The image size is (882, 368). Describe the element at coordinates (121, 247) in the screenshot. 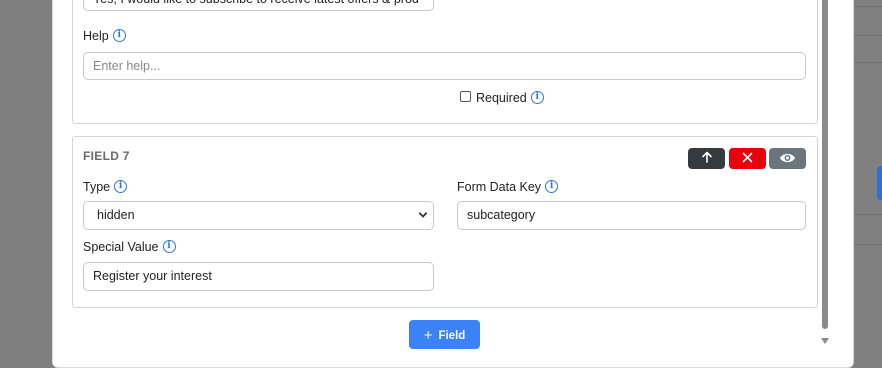

I see `special-value-label: Special Value` at that location.